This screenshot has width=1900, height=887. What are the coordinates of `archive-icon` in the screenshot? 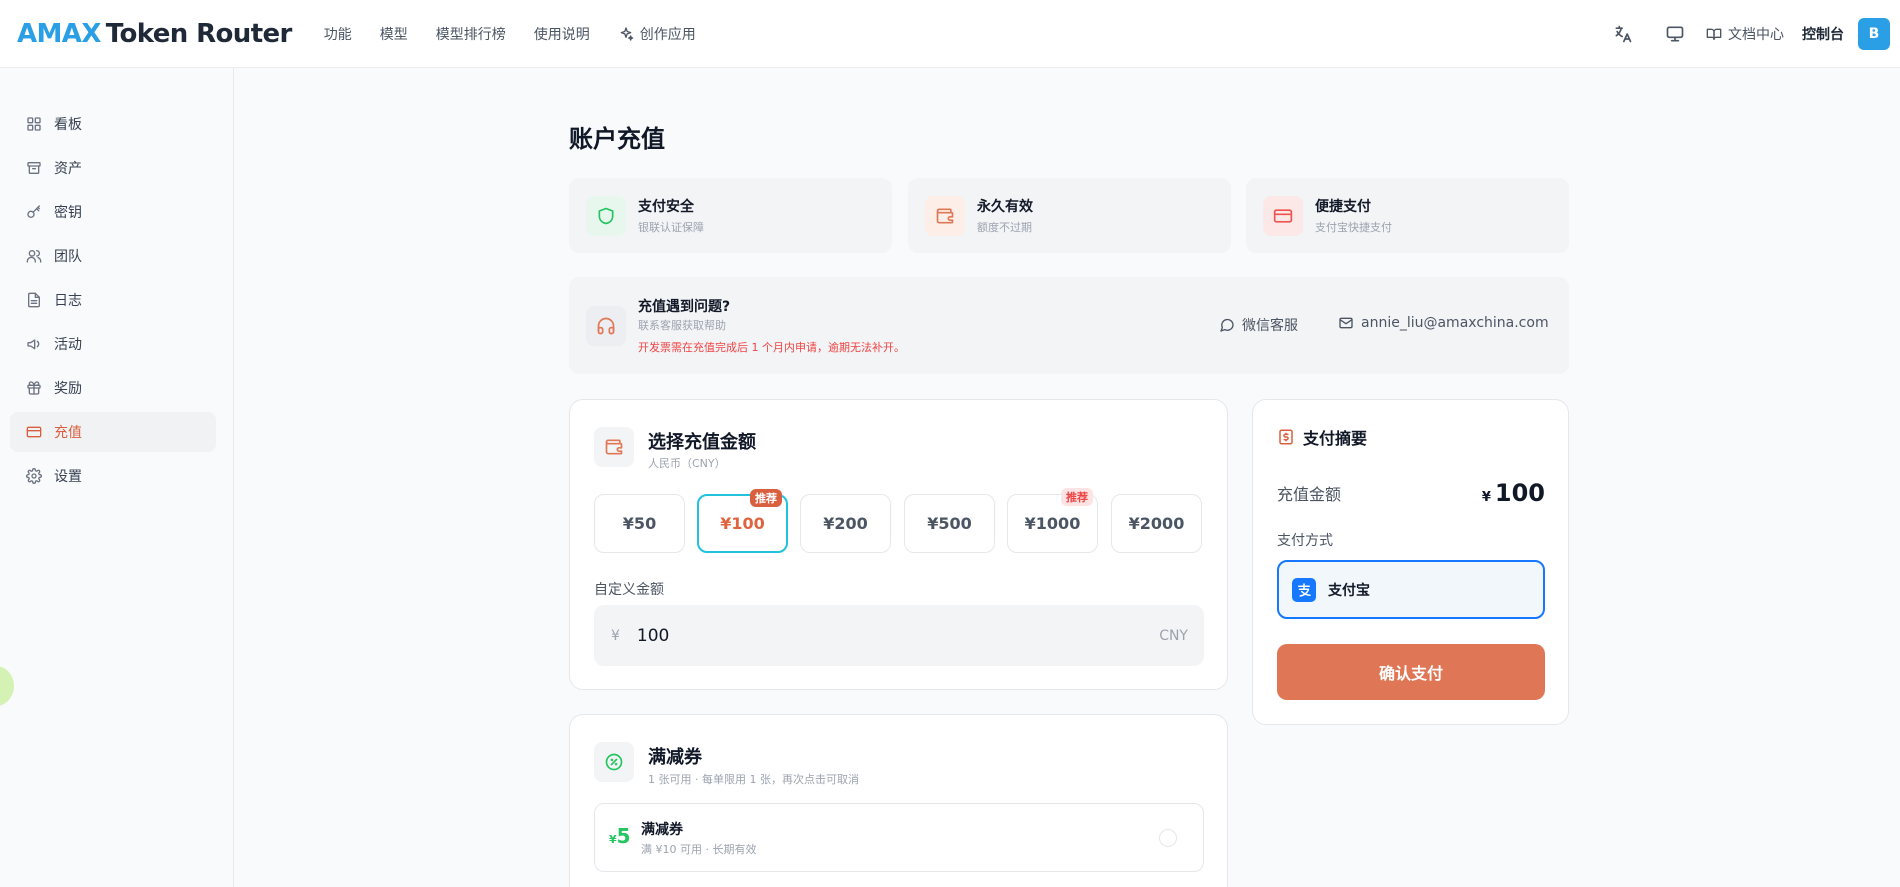 It's located at (34, 168).